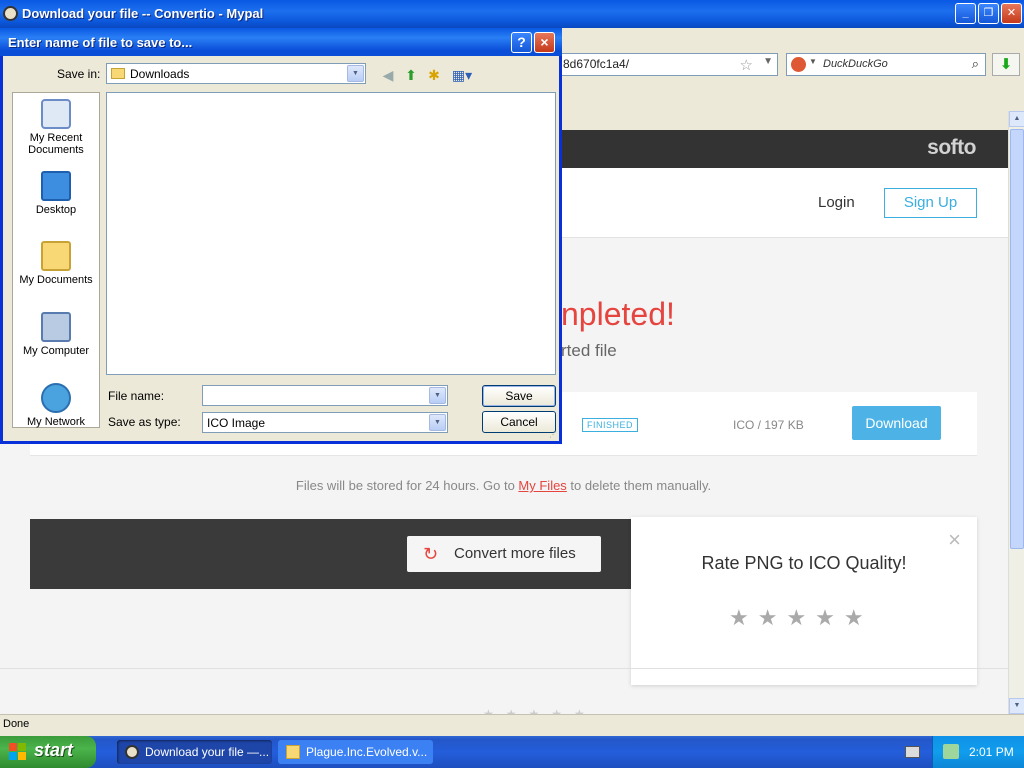 This screenshot has height=768, width=1024. What do you see at coordinates (542, 485) in the screenshot?
I see `my-files-link: My Files` at bounding box center [542, 485].